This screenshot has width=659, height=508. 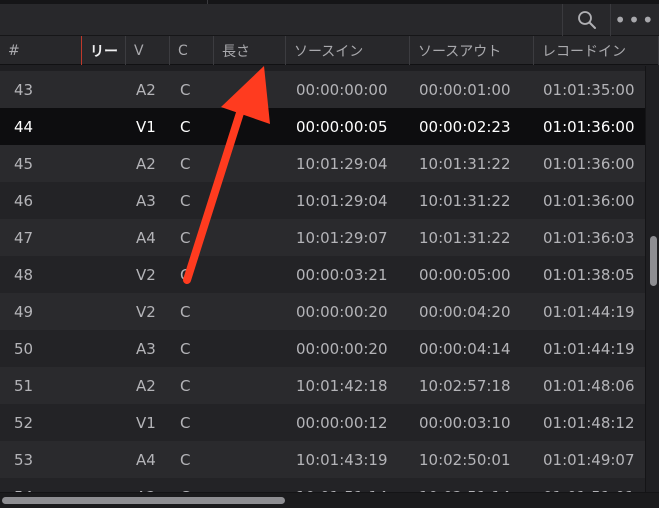 I want to click on cell-number: 51, so click(x=24, y=385).